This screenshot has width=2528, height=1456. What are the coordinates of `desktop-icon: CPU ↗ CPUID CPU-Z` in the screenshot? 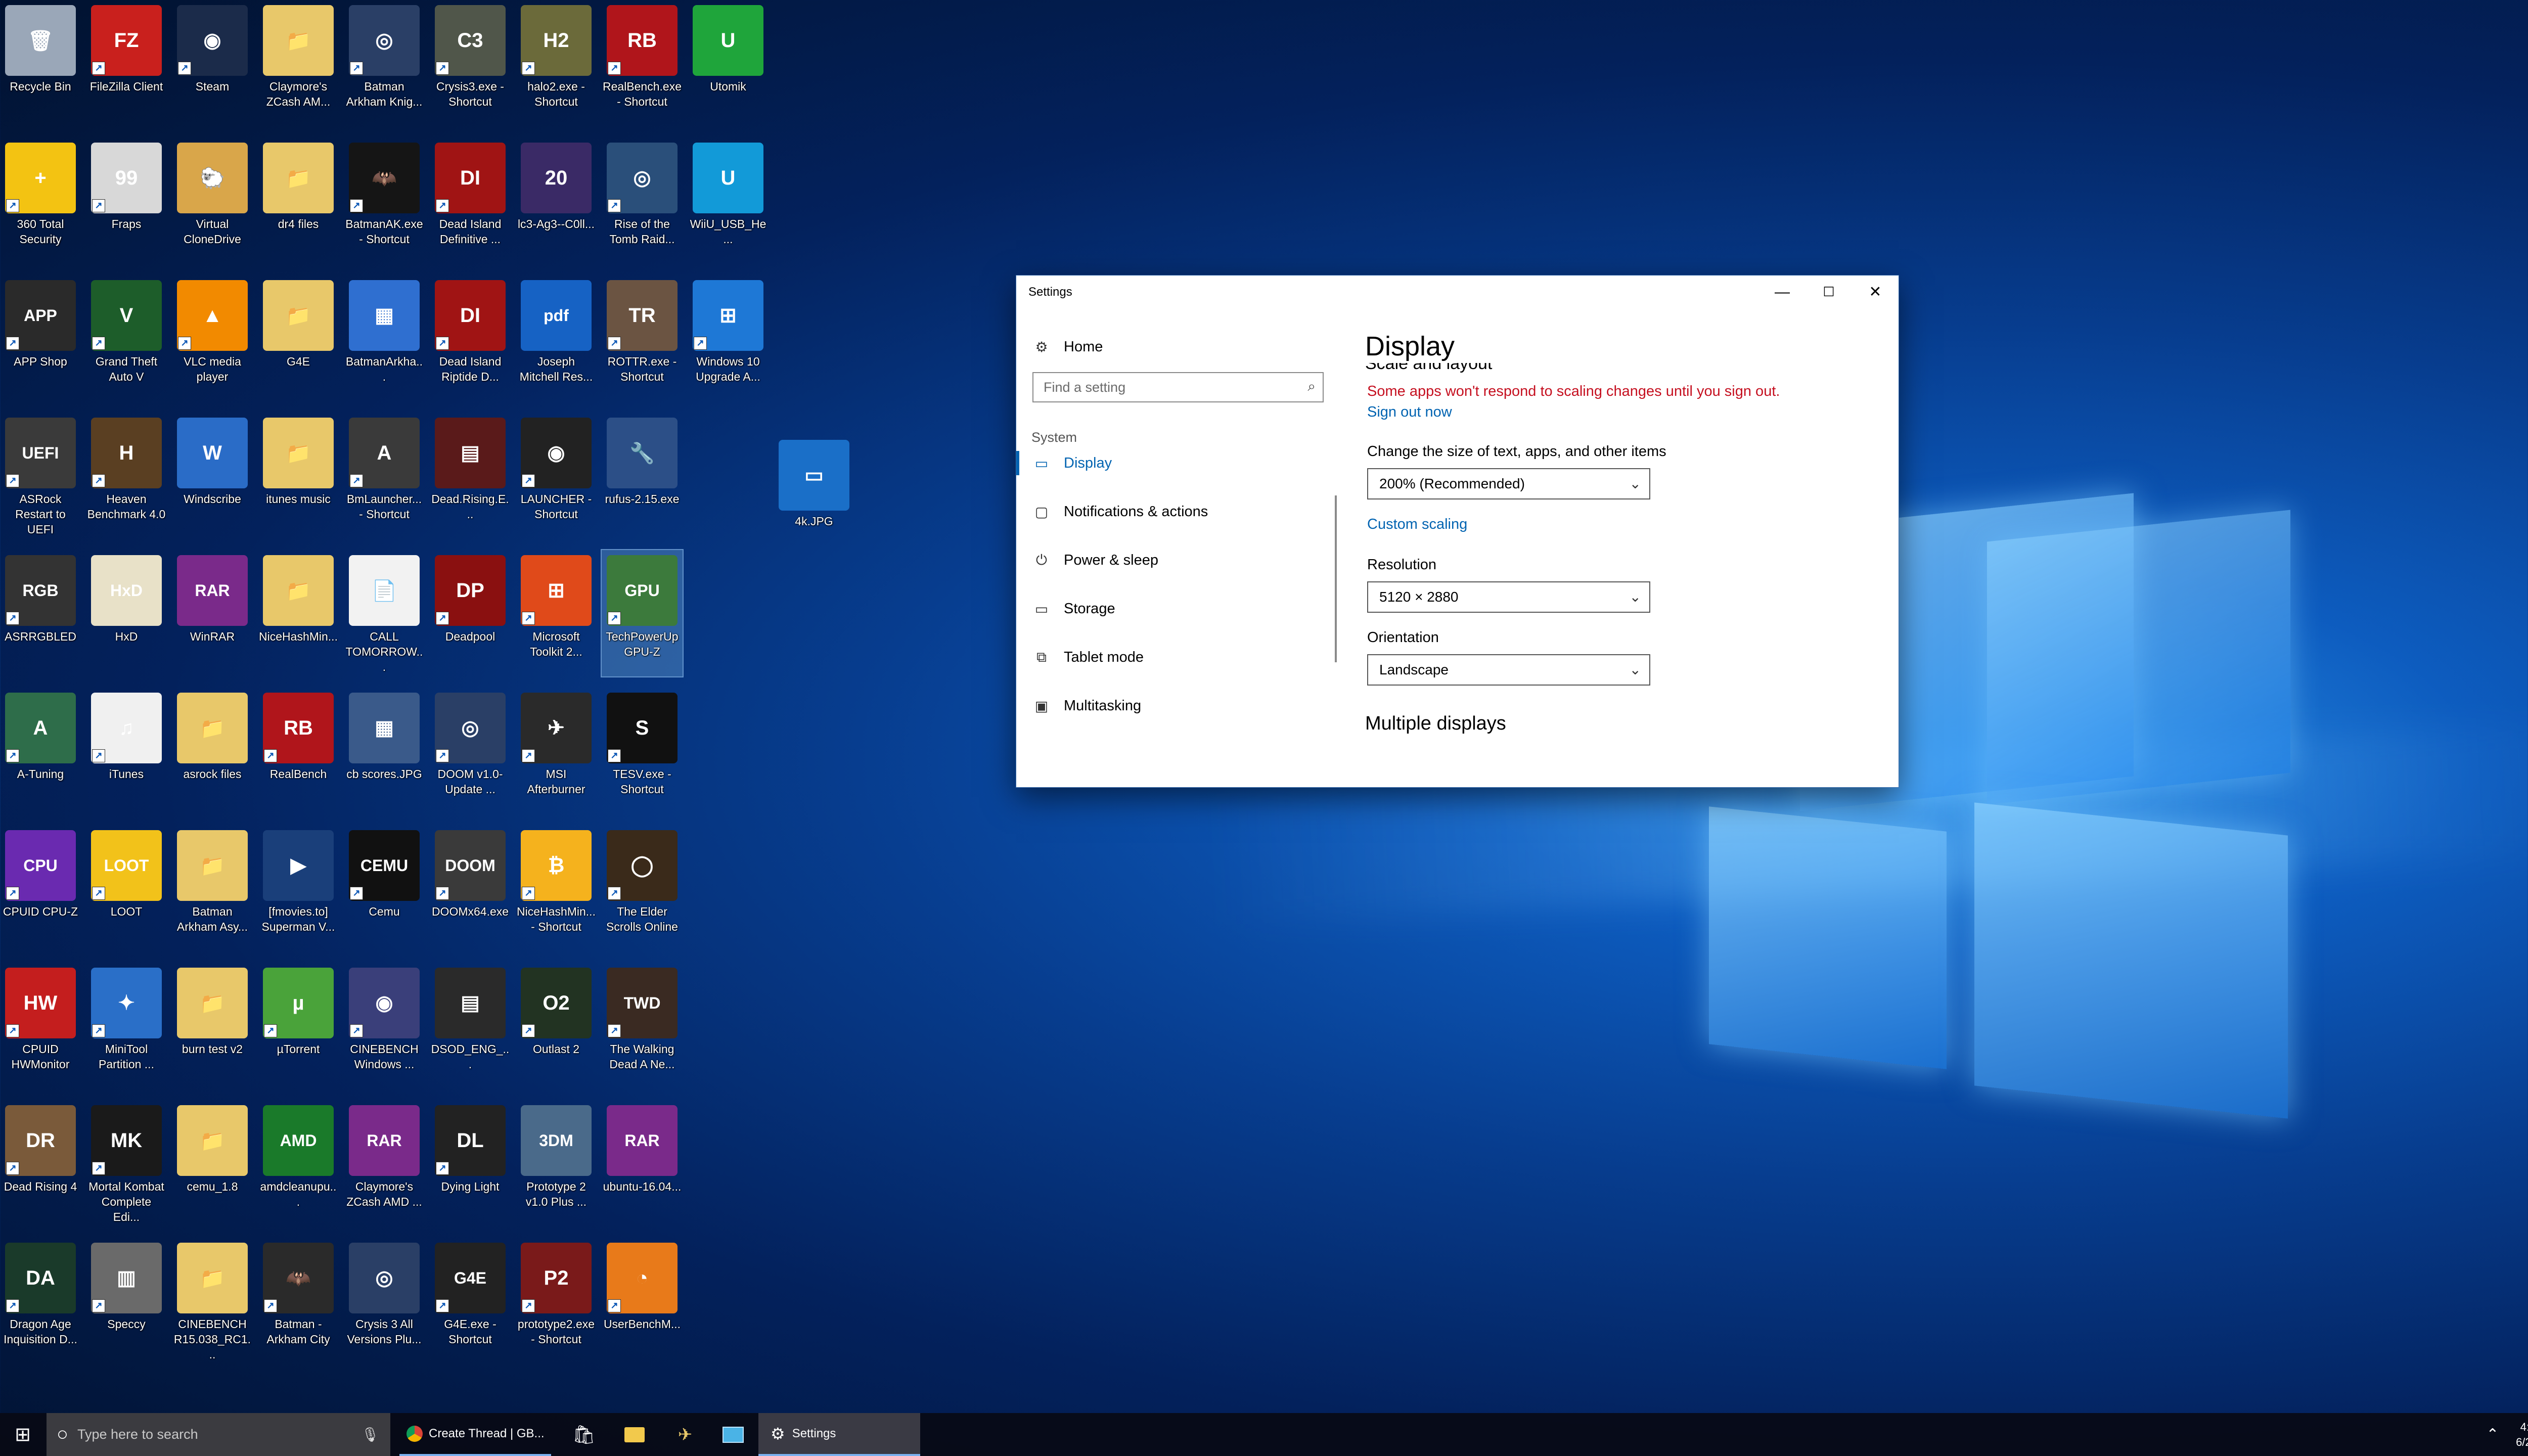 It's located at (40, 888).